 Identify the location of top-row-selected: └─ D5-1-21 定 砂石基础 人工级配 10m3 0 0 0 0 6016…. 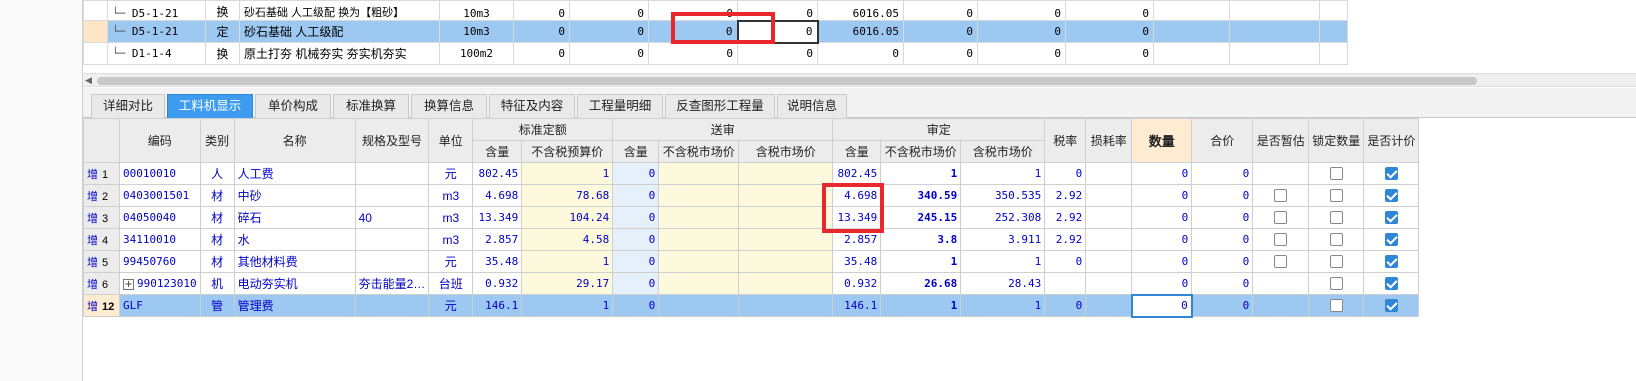
(715, 31).